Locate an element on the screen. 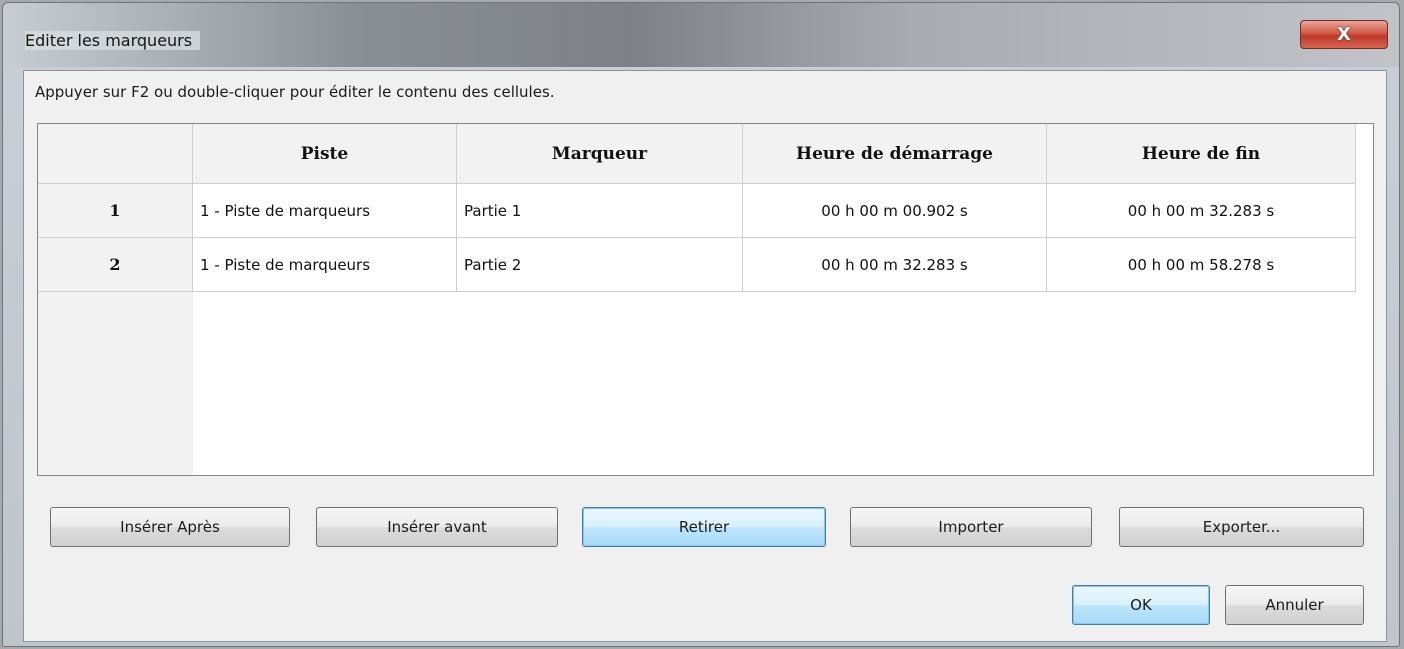  cell-marqueur: Partie 1 is located at coordinates (600, 210).